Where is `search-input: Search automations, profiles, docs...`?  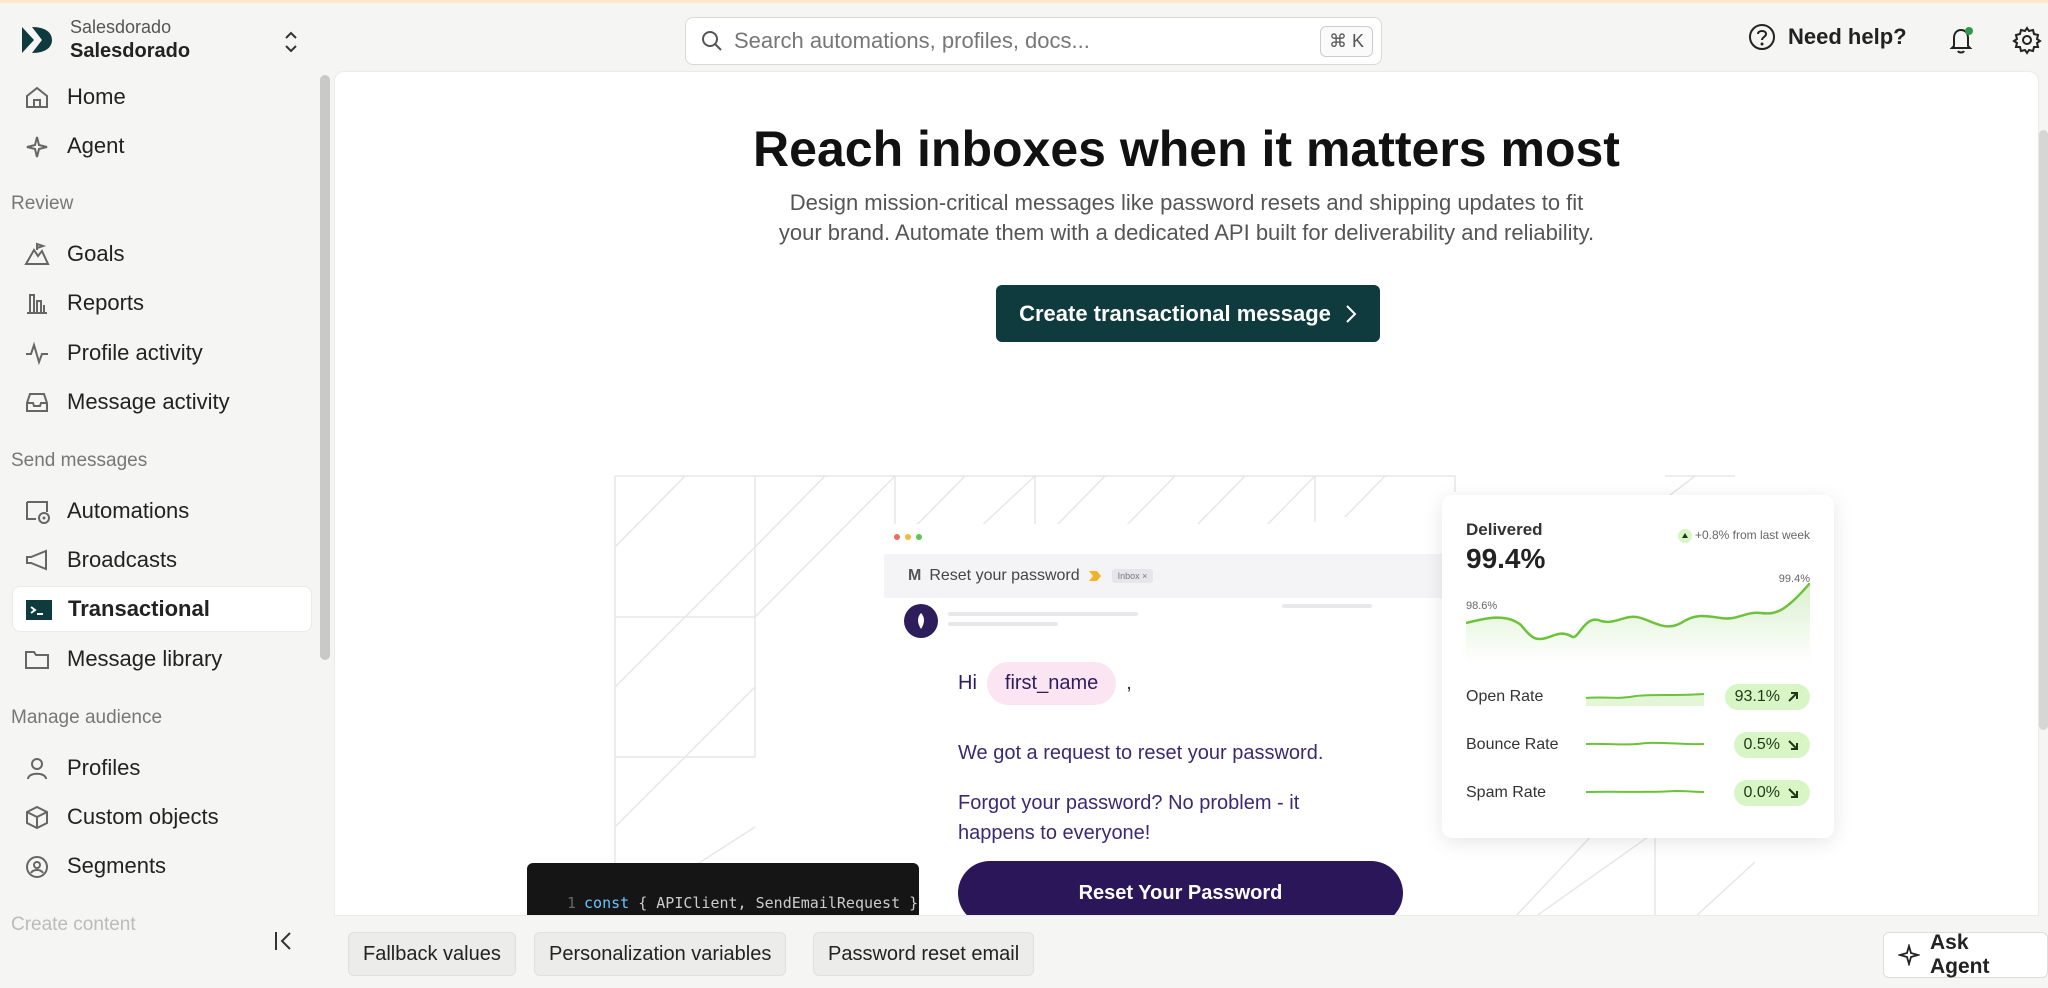
search-input: Search automations, profiles, docs... is located at coordinates (1027, 41).